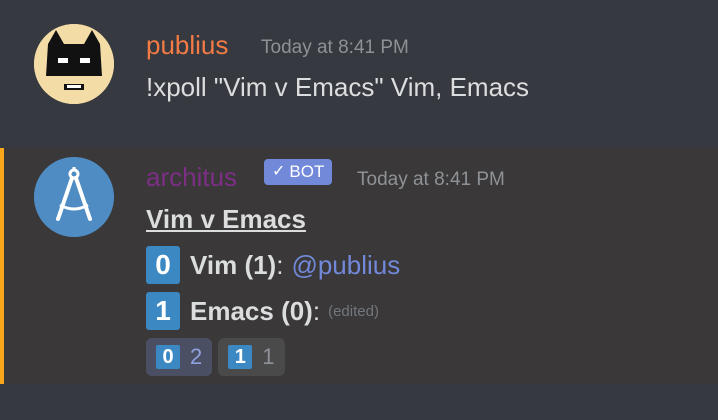  What do you see at coordinates (279, 171) in the screenshot?
I see `checkmark-icon: ✓` at bounding box center [279, 171].